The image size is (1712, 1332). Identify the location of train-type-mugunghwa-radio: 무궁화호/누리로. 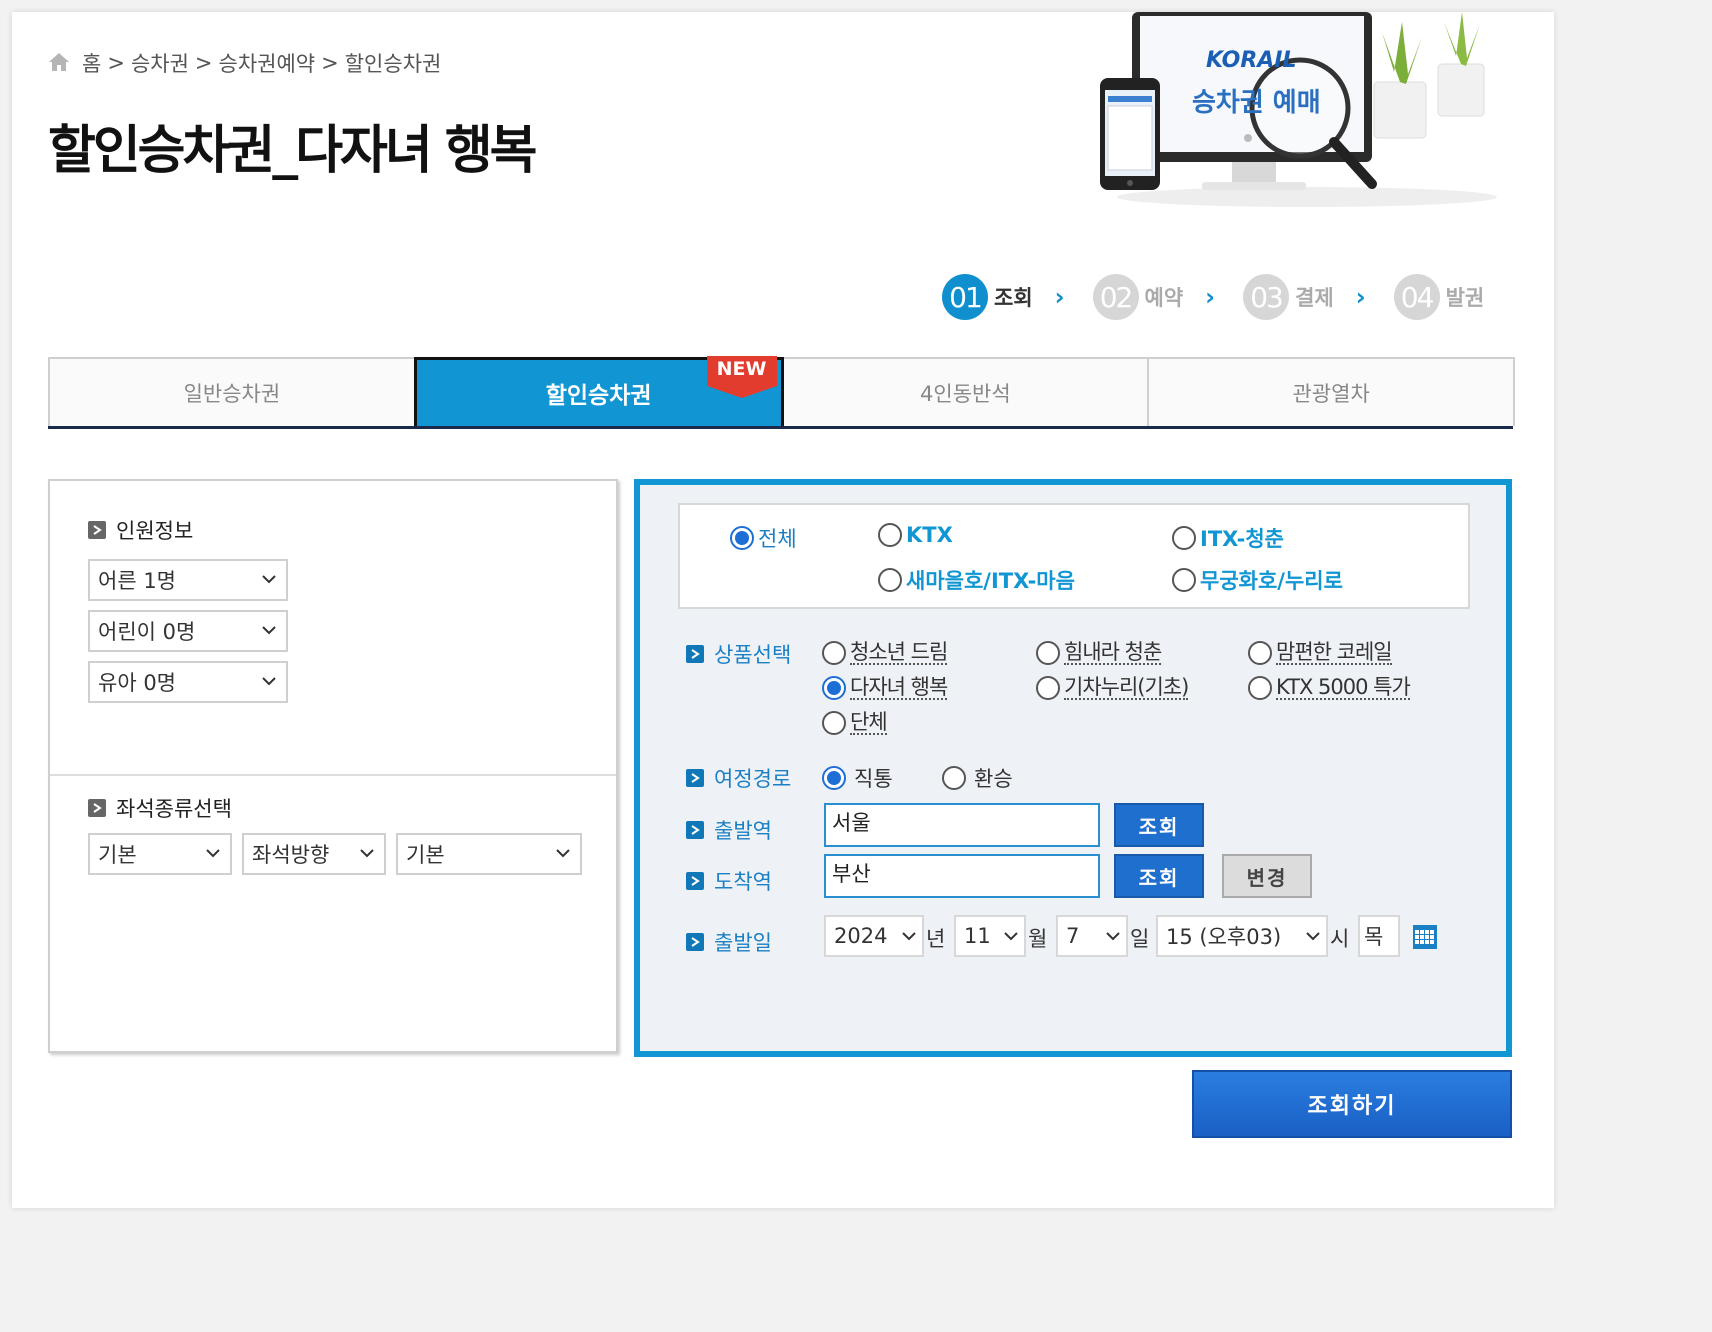
(1257, 580).